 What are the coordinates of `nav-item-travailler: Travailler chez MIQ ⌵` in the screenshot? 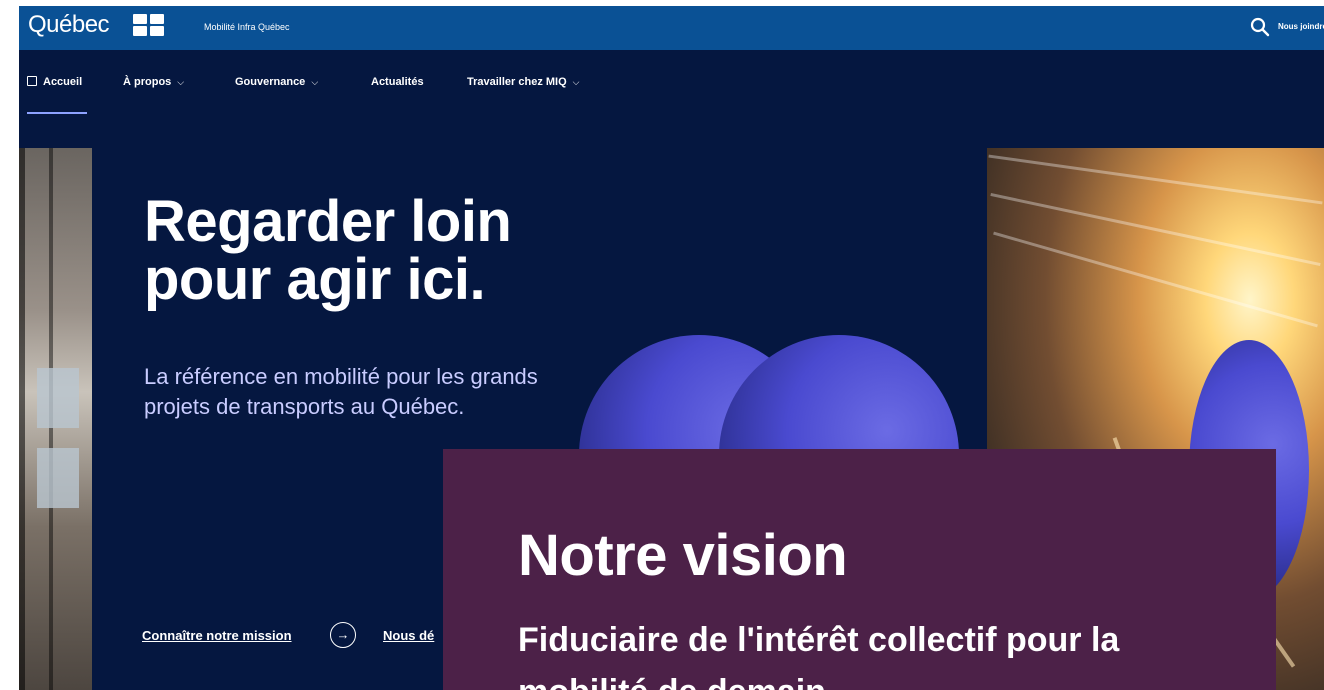 It's located at (523, 82).